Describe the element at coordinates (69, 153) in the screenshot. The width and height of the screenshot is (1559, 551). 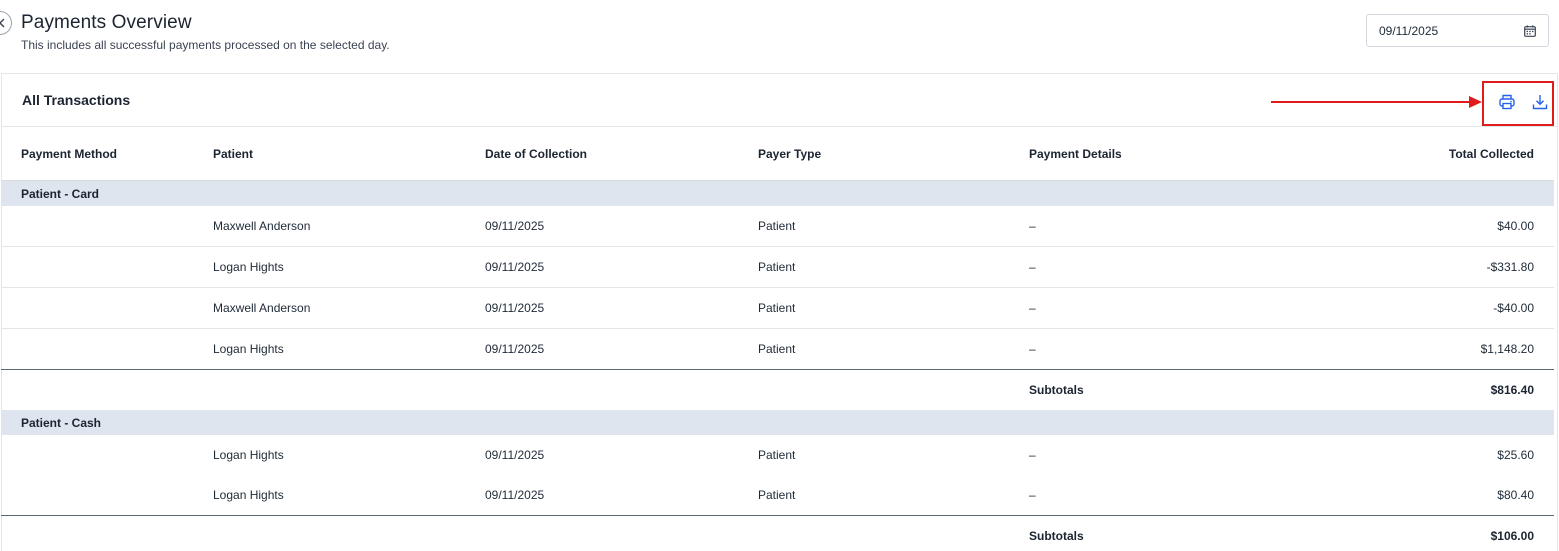
I see `column-header-payment-method: Payment Method` at that location.